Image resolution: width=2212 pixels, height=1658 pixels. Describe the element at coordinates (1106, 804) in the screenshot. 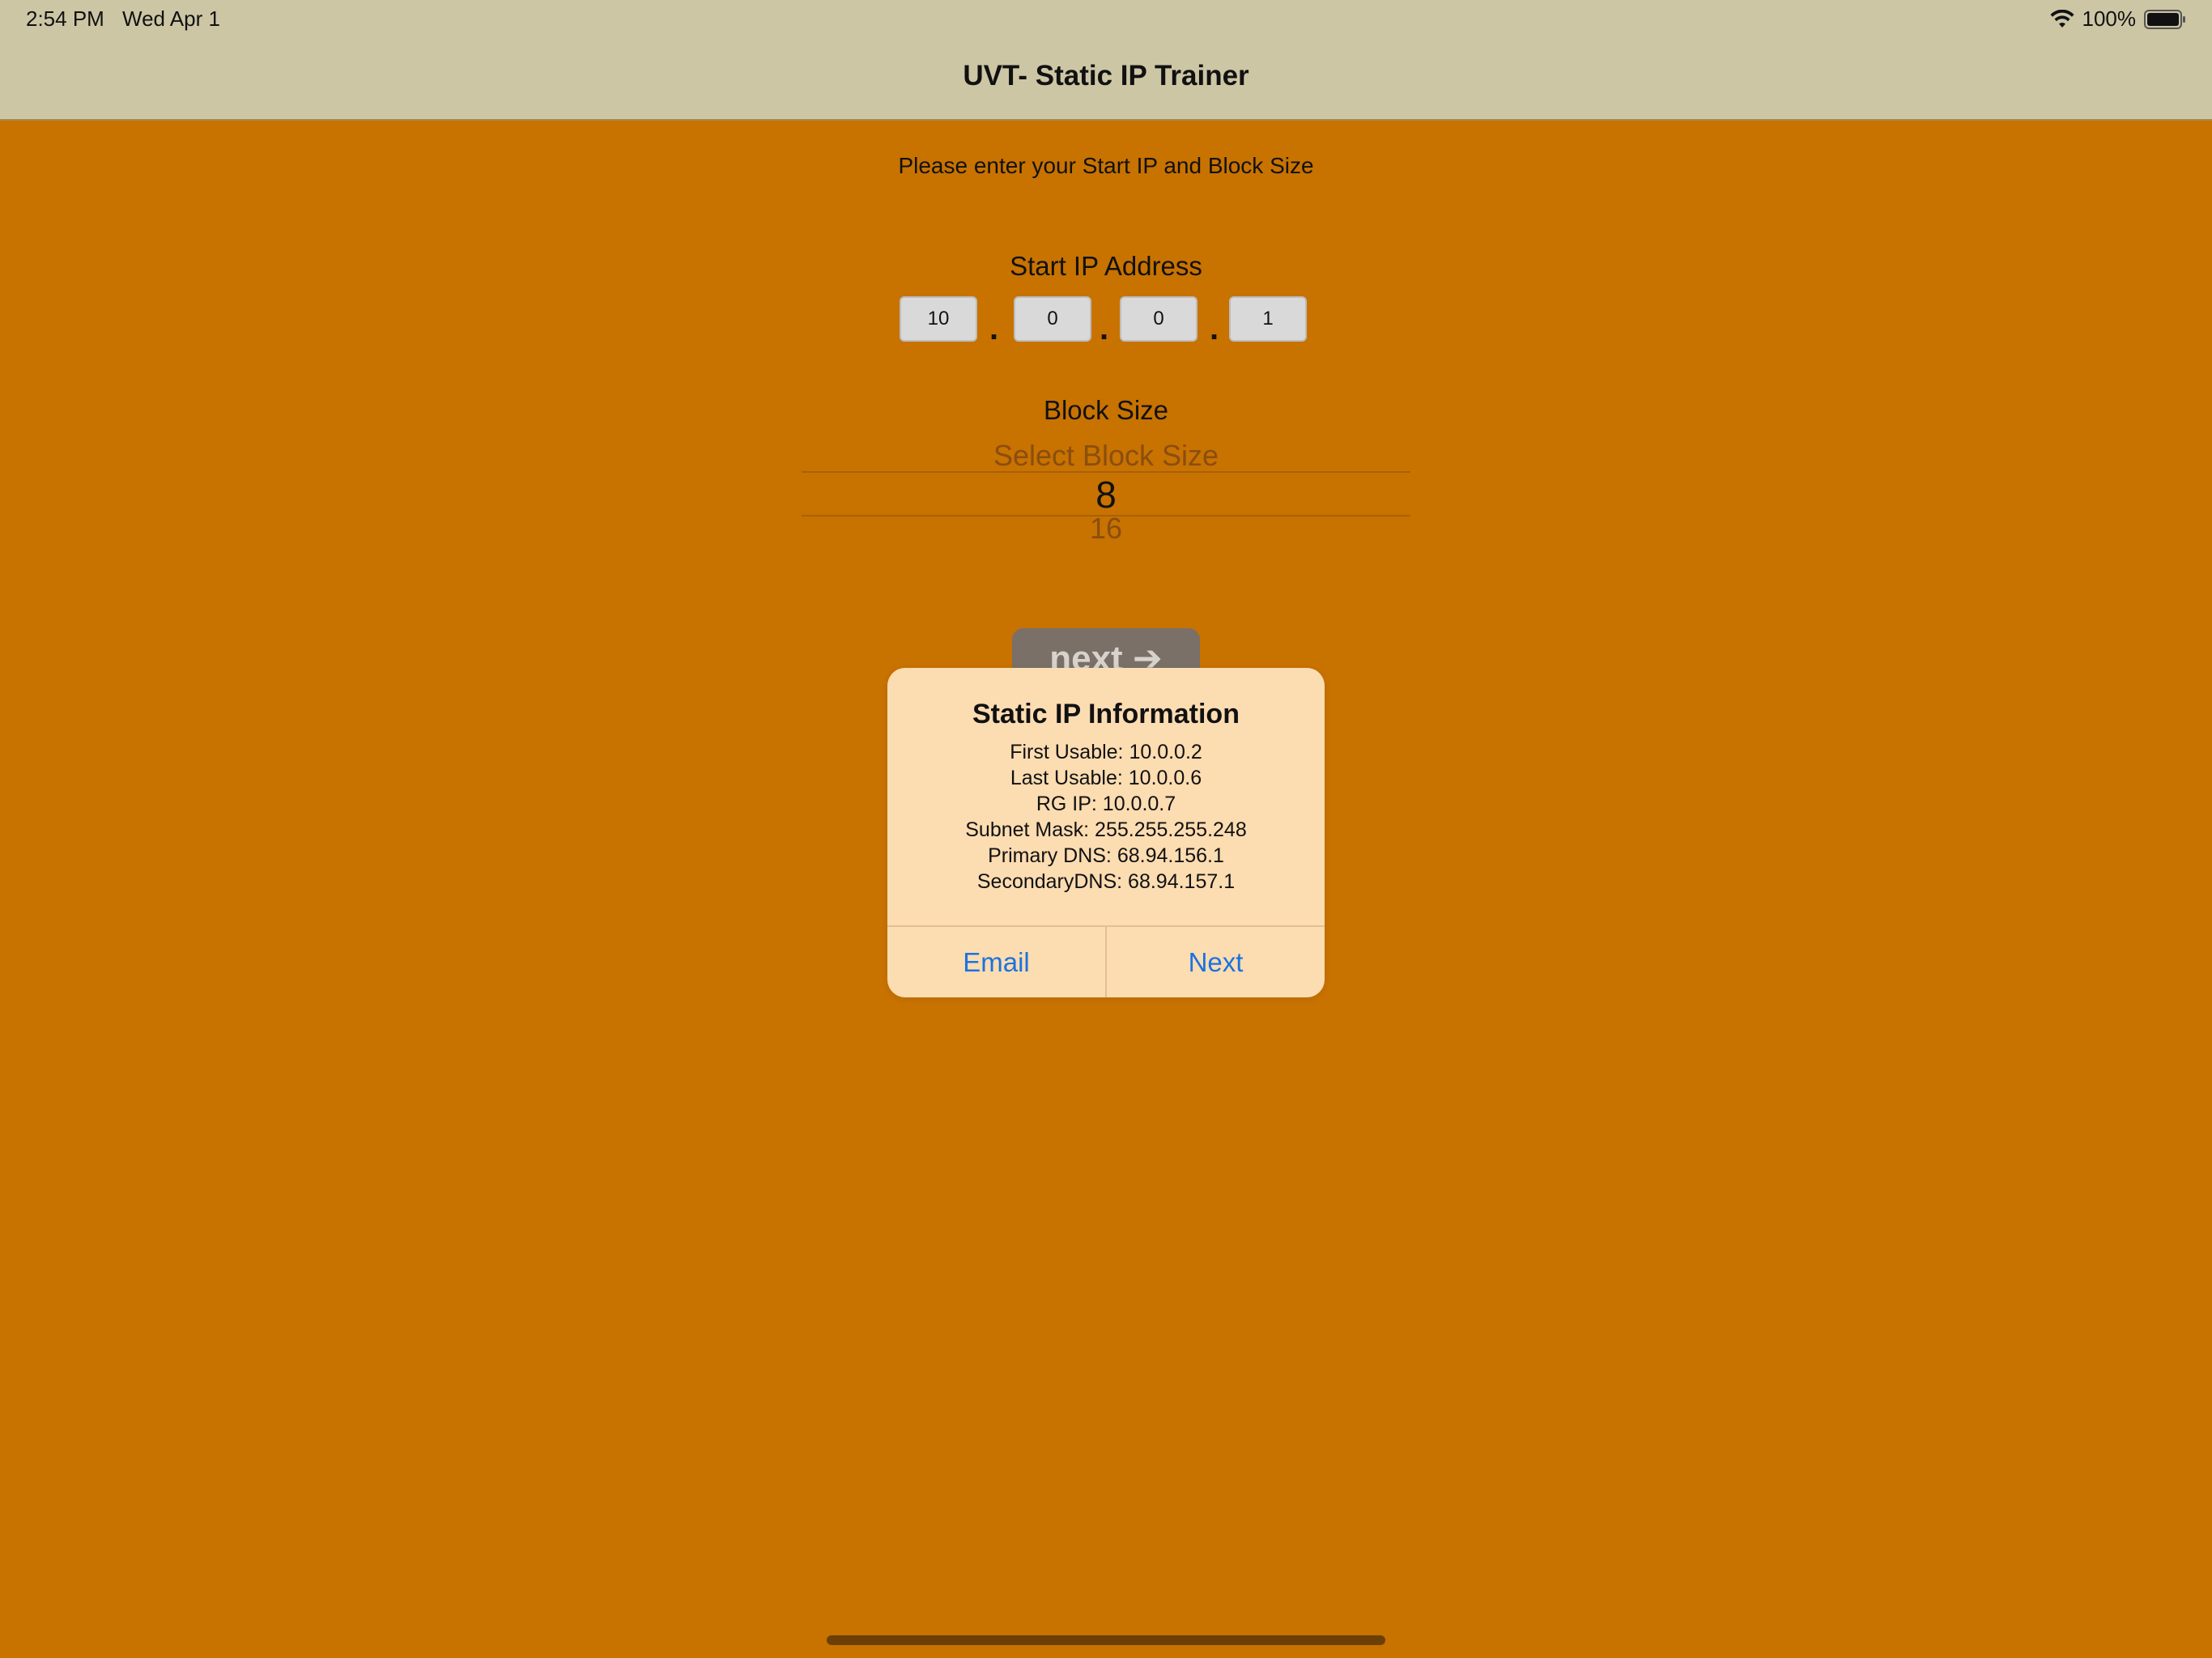

I see `rg-ip-text: RG IP: 10.0.0.7` at that location.